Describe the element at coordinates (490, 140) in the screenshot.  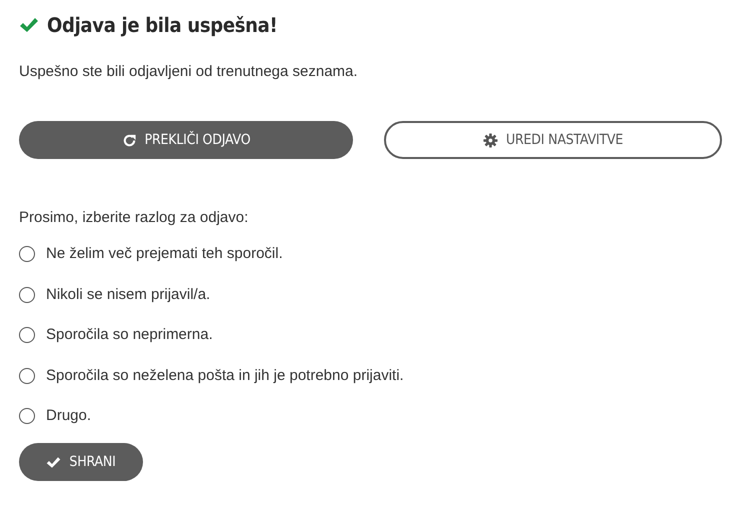
I see `gear-icon` at that location.